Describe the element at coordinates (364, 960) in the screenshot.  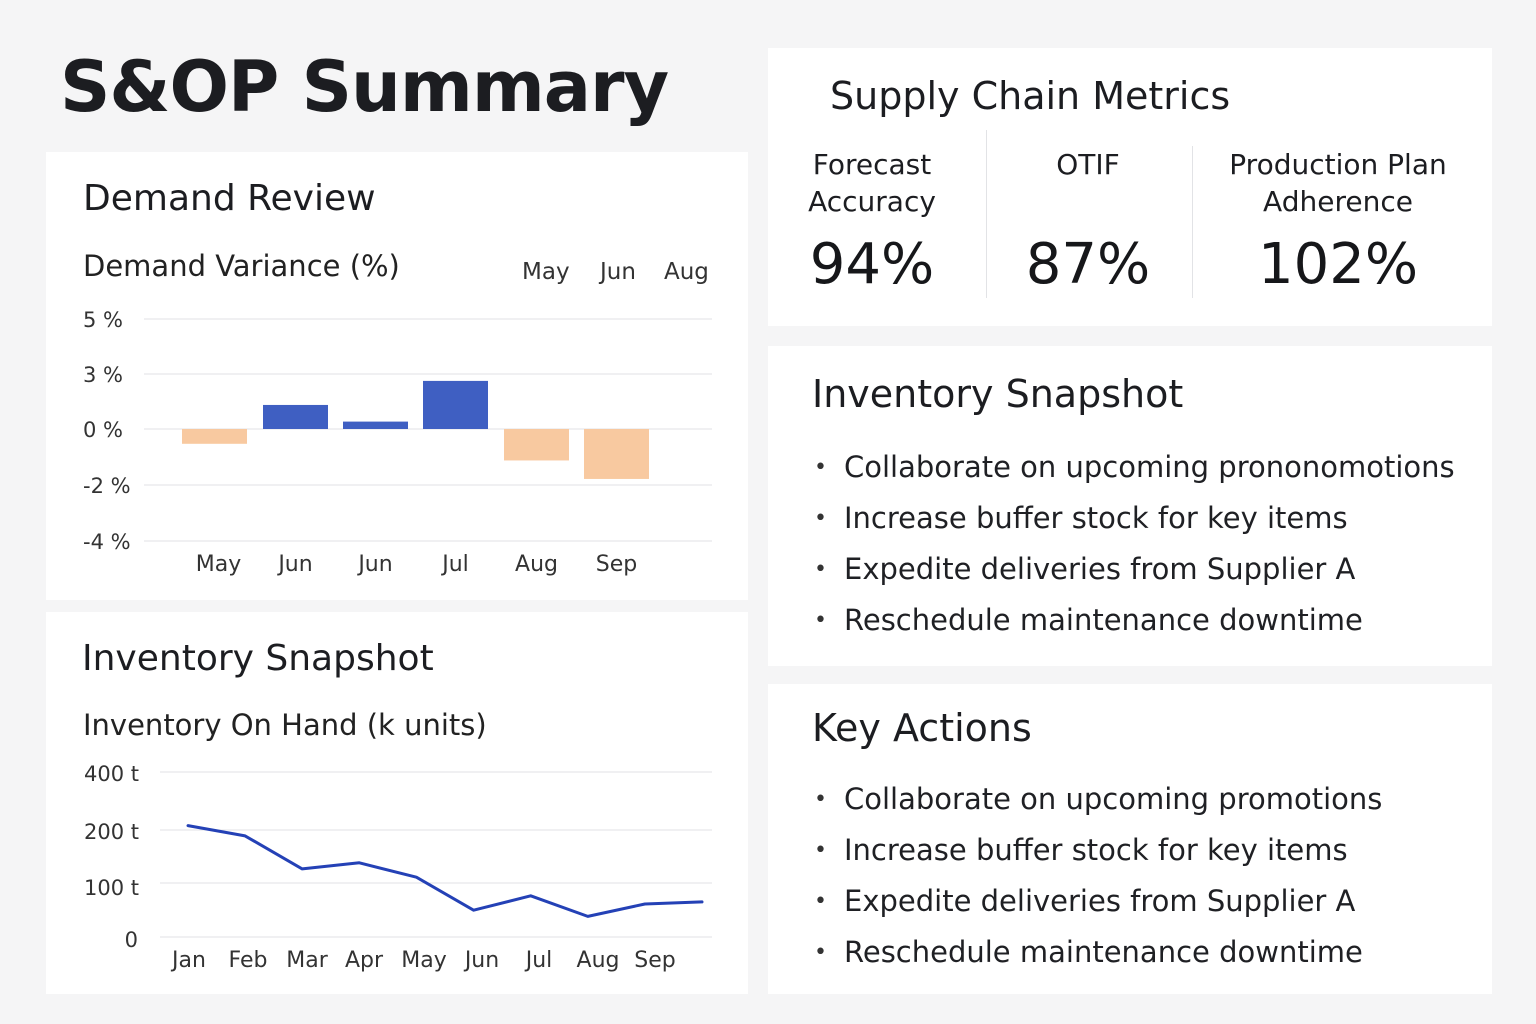
I see `x-tick-label: Apr` at that location.